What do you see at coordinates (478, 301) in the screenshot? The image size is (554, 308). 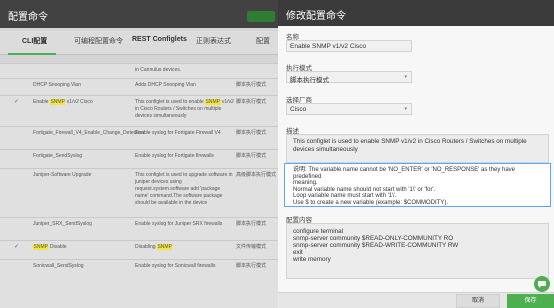 I see `cancel-button: 取消` at bounding box center [478, 301].